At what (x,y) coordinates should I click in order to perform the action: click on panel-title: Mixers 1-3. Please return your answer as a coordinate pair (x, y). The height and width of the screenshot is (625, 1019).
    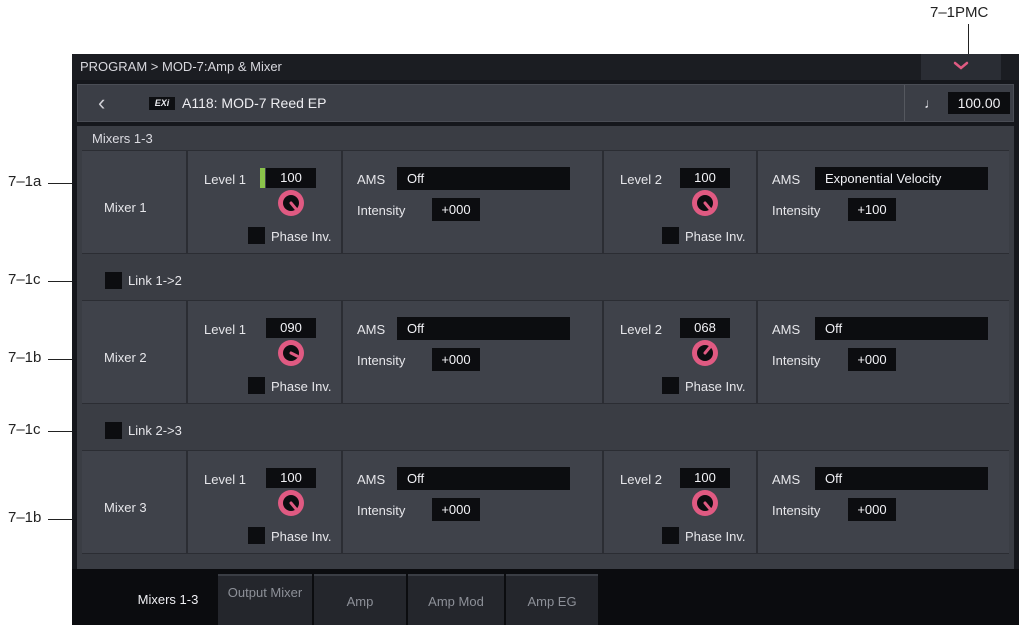
    Looking at the image, I should click on (122, 138).